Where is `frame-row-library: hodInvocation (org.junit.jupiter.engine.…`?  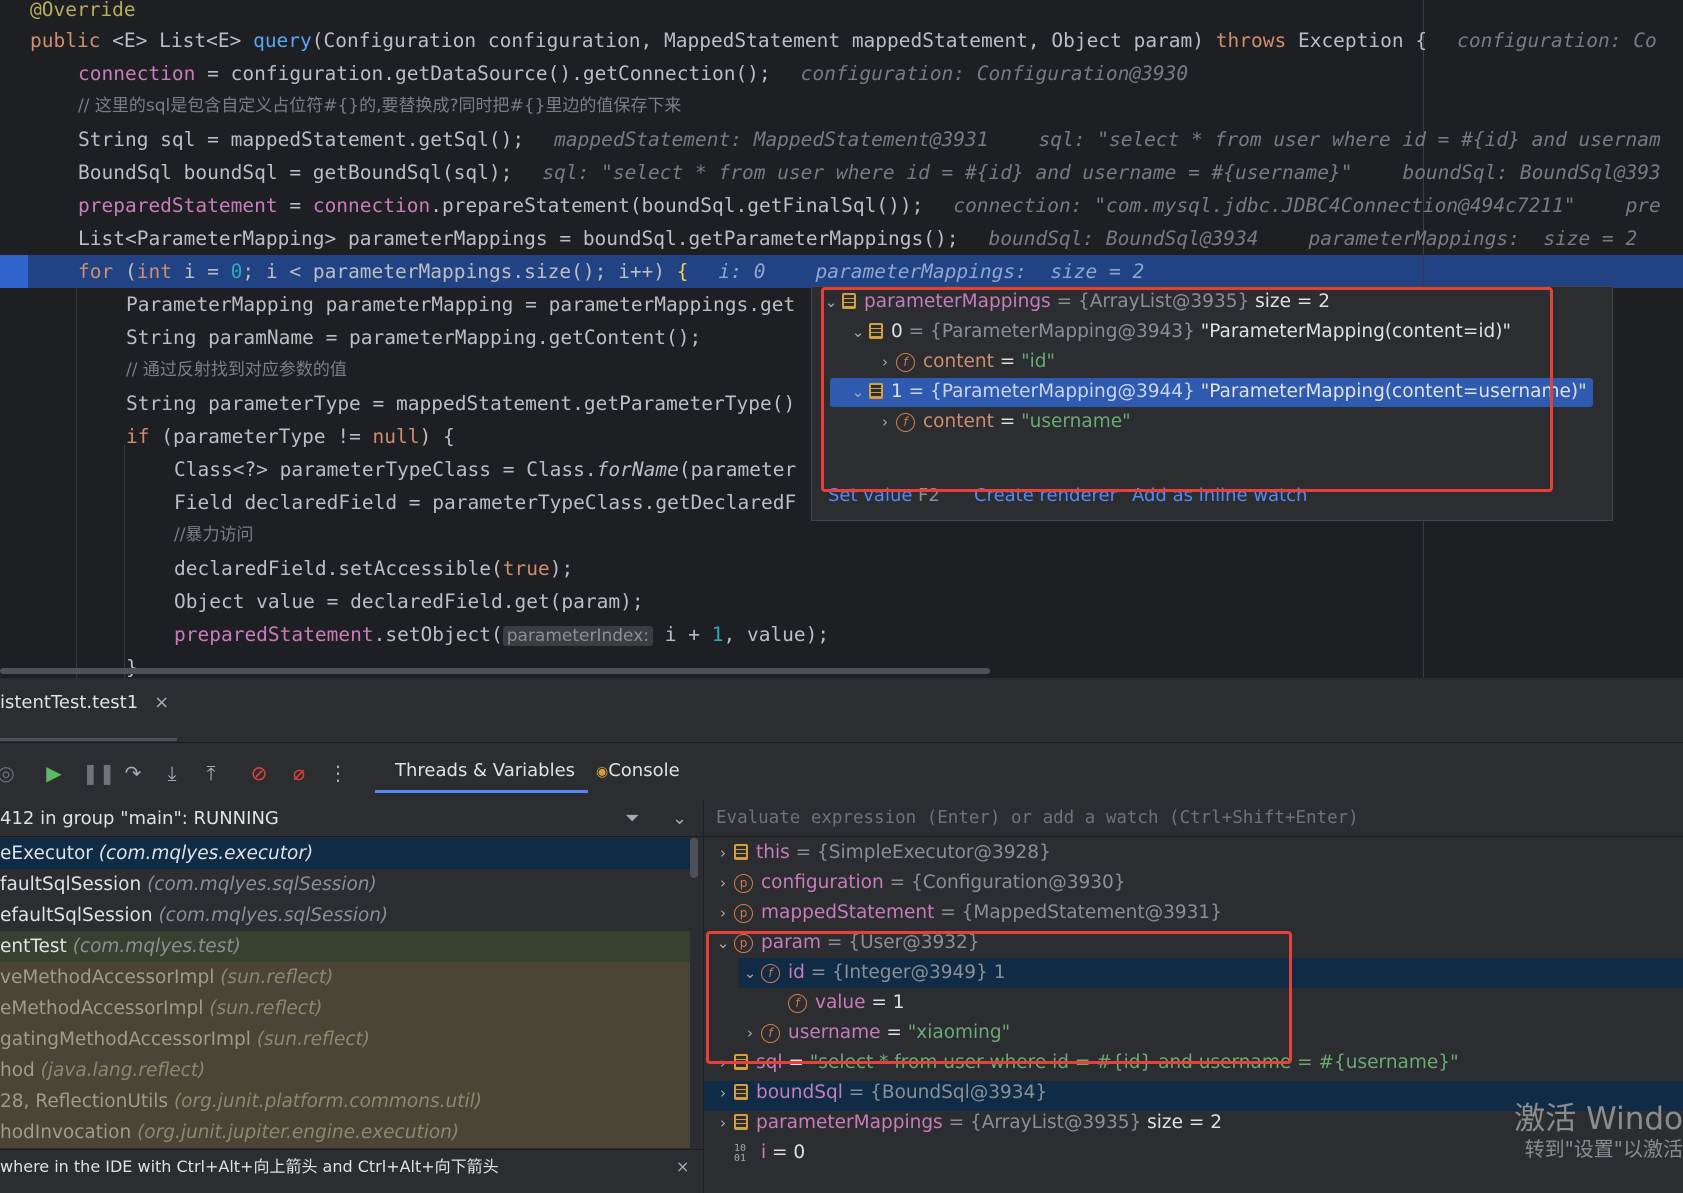 frame-row-library: hodInvocation (org.junit.jupiter.engine.… is located at coordinates (345, 1132).